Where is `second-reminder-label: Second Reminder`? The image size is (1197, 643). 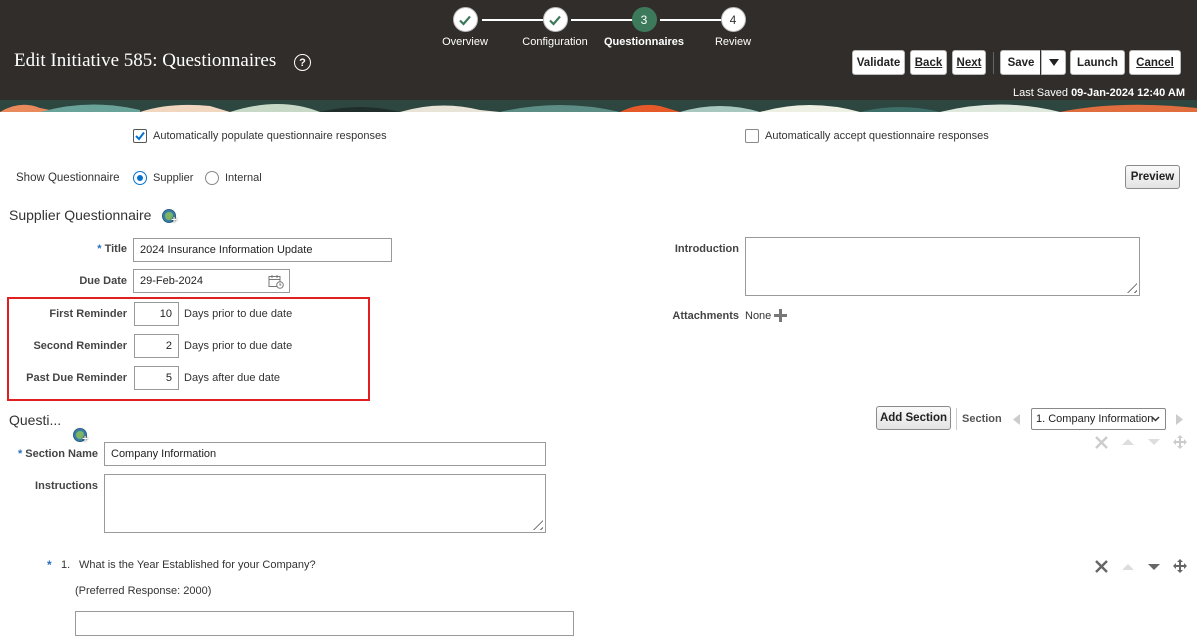 second-reminder-label: Second Reminder is located at coordinates (80, 346).